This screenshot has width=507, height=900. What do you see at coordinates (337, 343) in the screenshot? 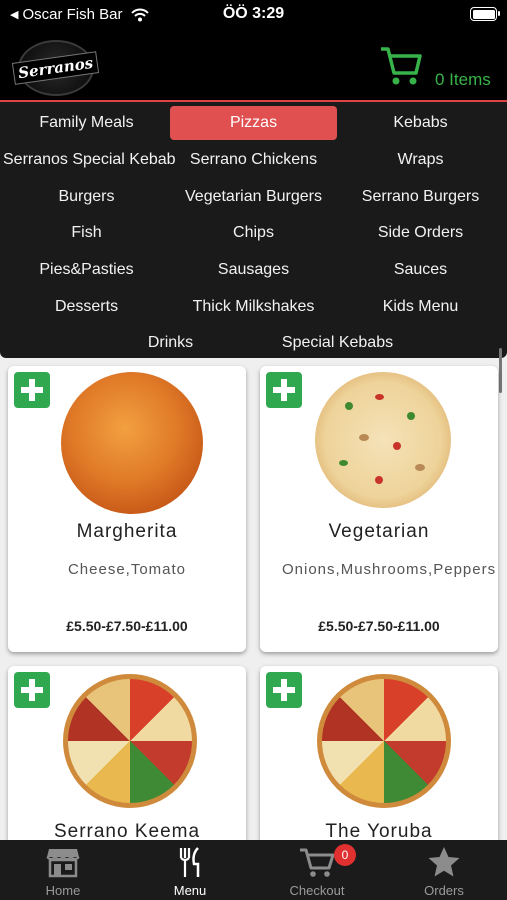
I see `category-special-kebabs: Special Kebabs` at bounding box center [337, 343].